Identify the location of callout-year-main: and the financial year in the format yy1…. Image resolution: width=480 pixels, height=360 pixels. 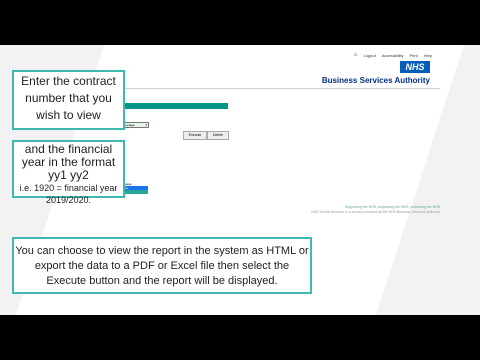
(68, 162).